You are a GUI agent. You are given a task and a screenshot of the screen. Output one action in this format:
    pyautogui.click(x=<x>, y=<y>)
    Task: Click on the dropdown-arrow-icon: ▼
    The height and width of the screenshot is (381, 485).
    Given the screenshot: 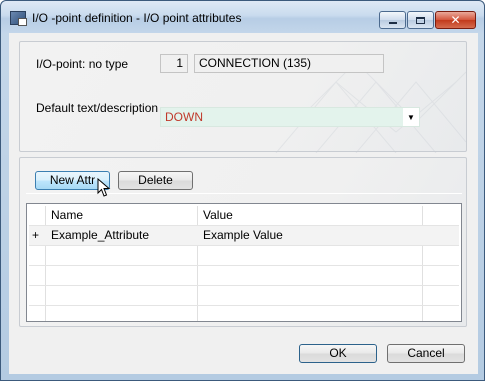 What is the action you would take?
    pyautogui.click(x=411, y=117)
    